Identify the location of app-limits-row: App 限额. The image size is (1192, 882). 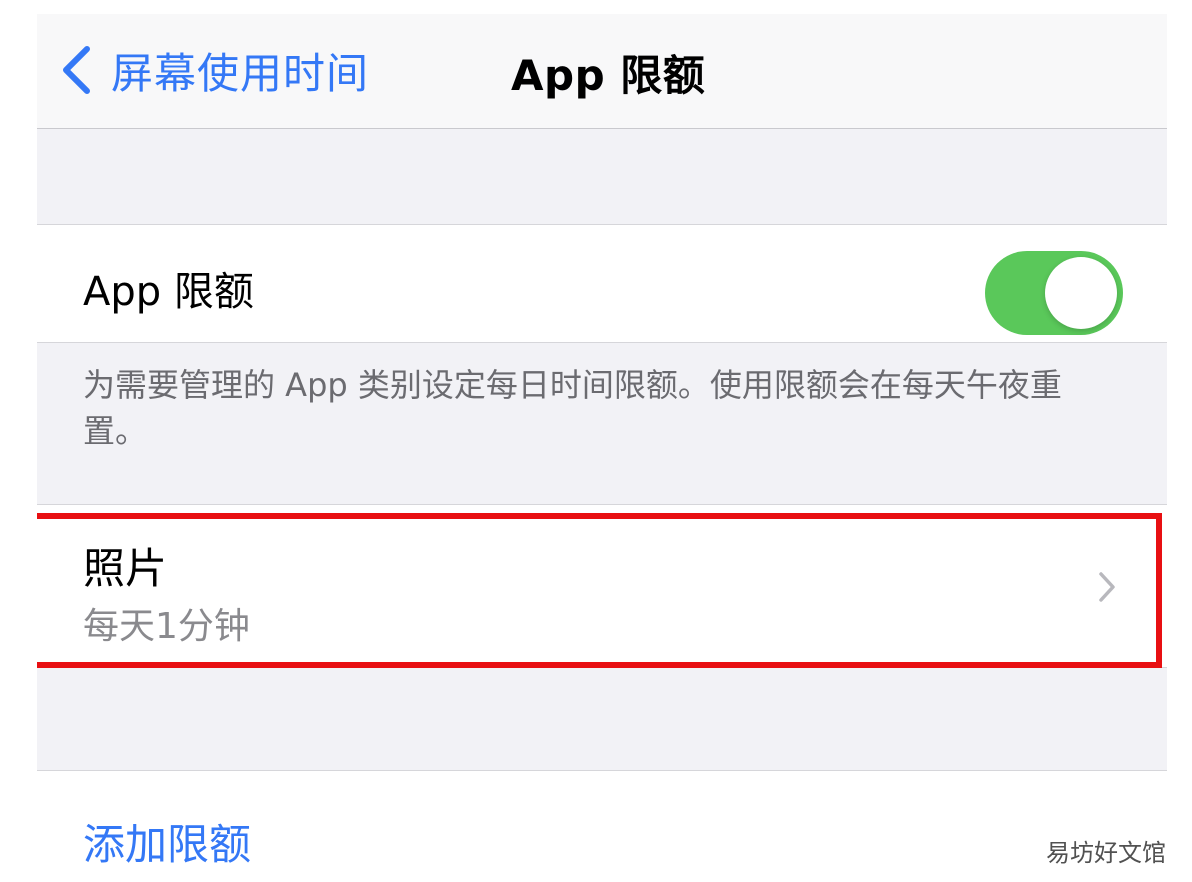
(602, 283).